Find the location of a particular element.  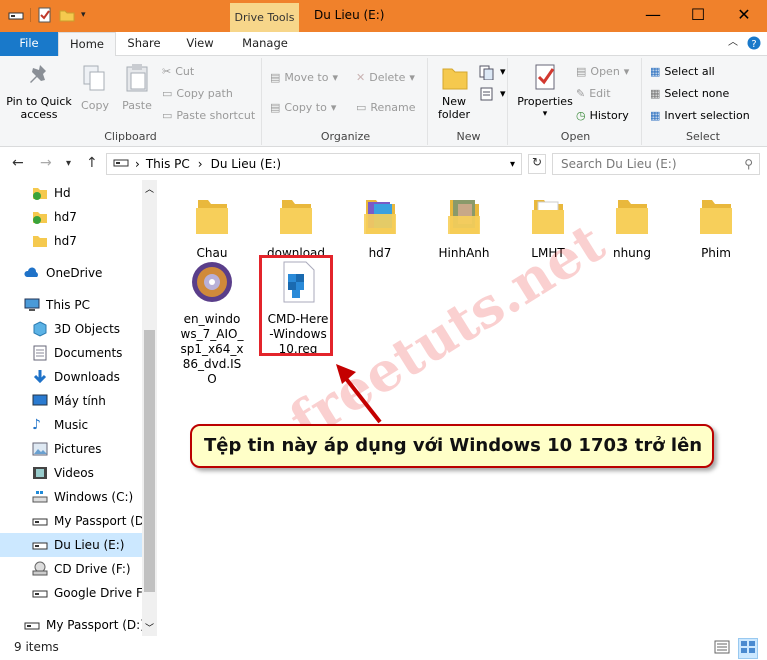

customize-quick-access-icon: ▾ is located at coordinates (89, 15).